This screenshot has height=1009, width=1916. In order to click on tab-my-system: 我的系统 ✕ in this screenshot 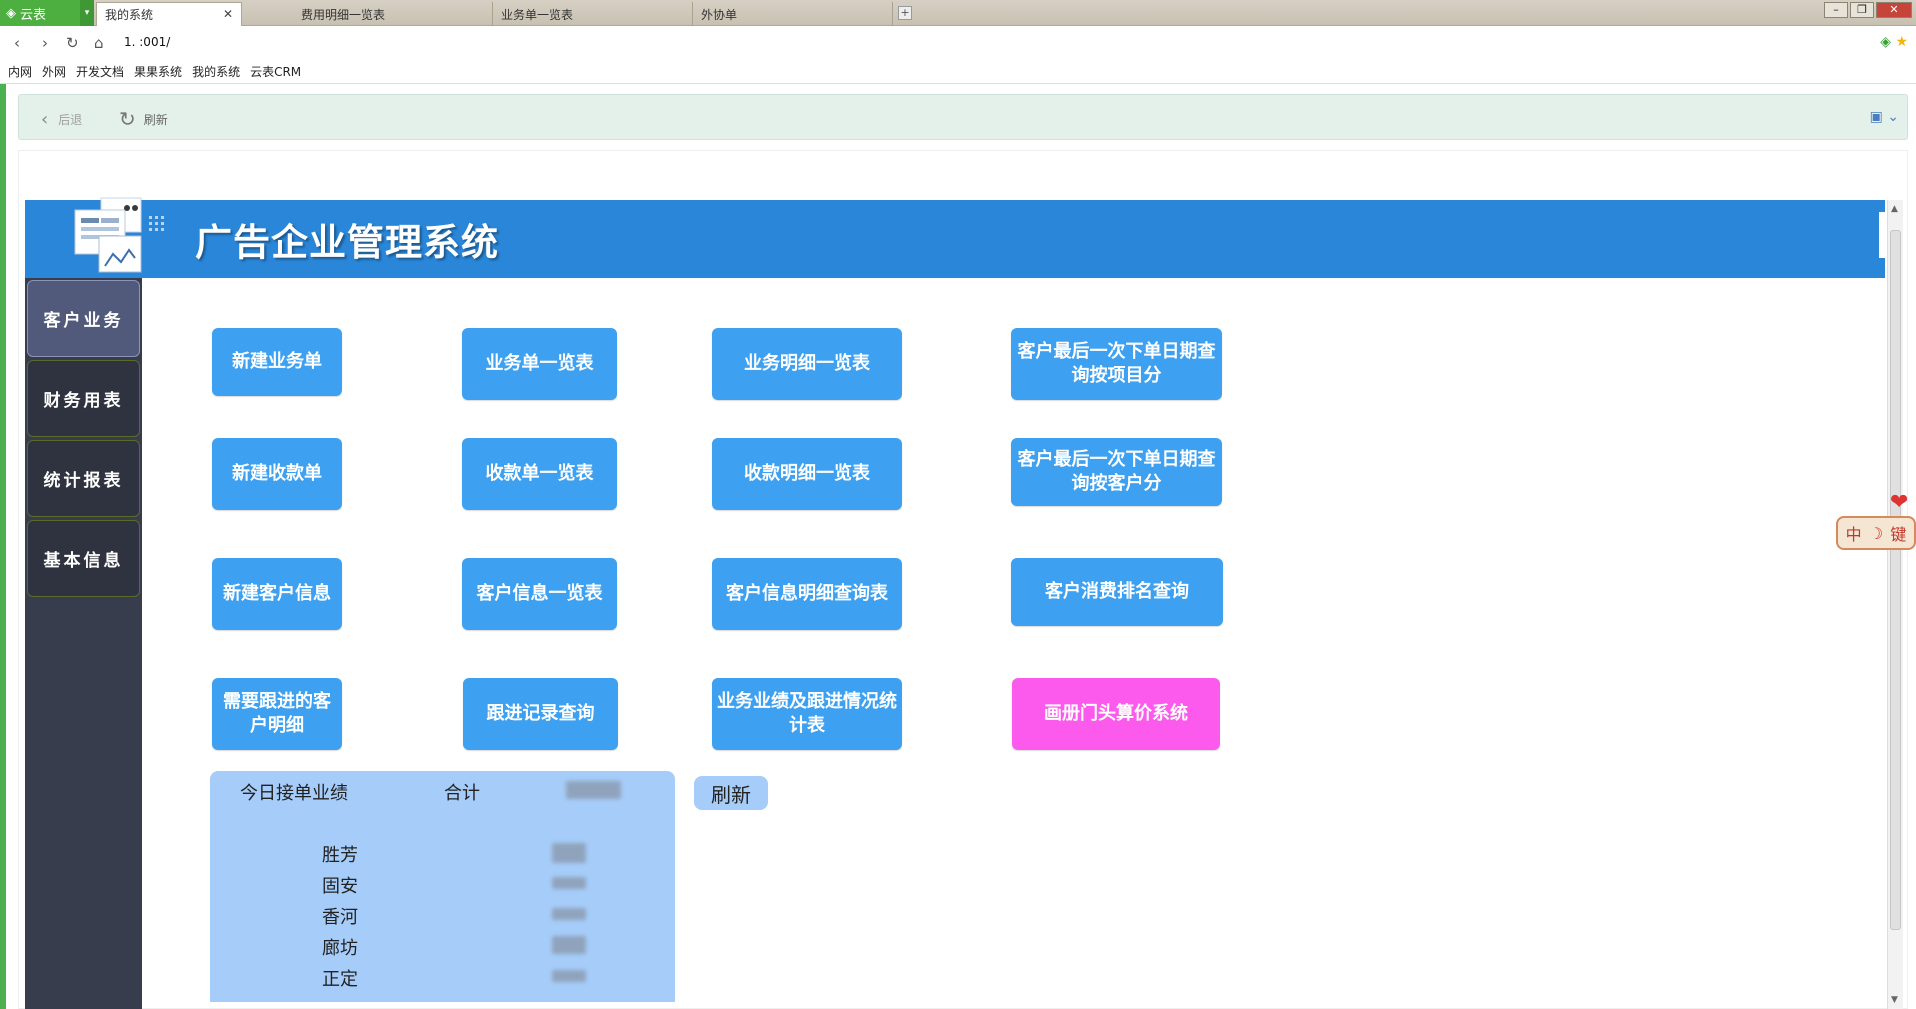, I will do `click(169, 14)`.